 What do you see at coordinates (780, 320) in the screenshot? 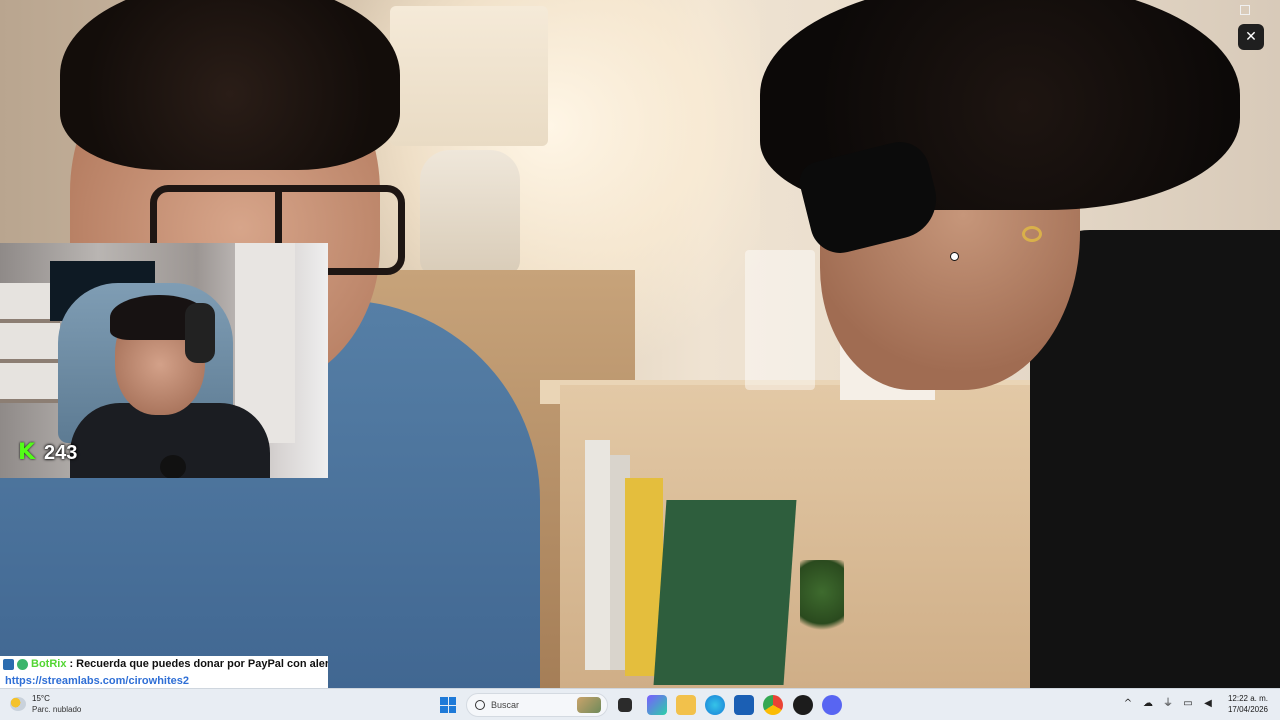
I see `glass-vase` at bounding box center [780, 320].